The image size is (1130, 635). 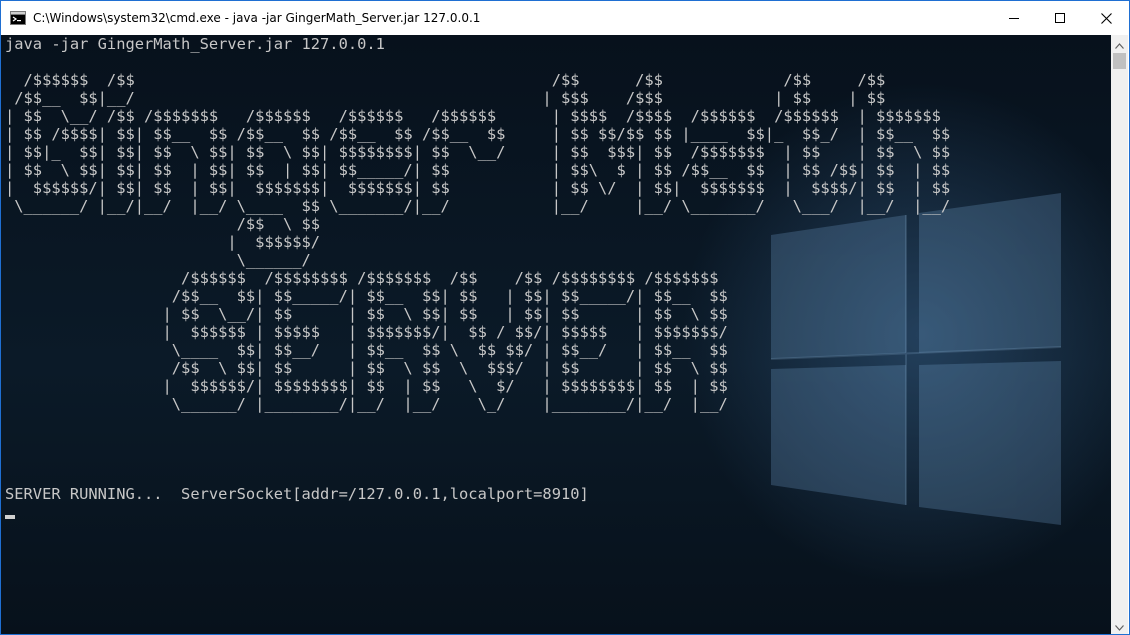 I want to click on minimize-button, so click(x=1014, y=18).